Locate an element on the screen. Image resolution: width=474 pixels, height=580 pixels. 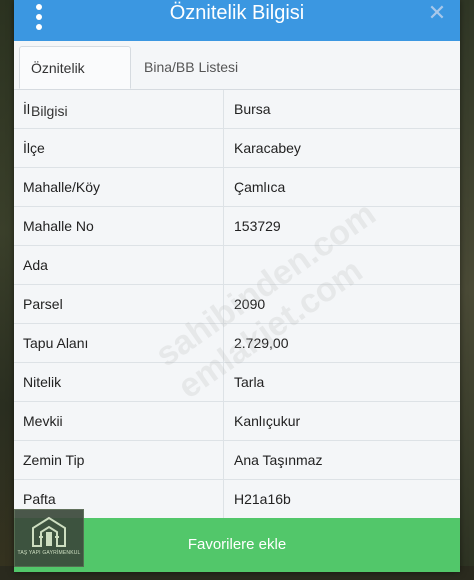
table-row-zemin-tip: Zemin Tip Ana Taşınmaz is located at coordinates (237, 460).